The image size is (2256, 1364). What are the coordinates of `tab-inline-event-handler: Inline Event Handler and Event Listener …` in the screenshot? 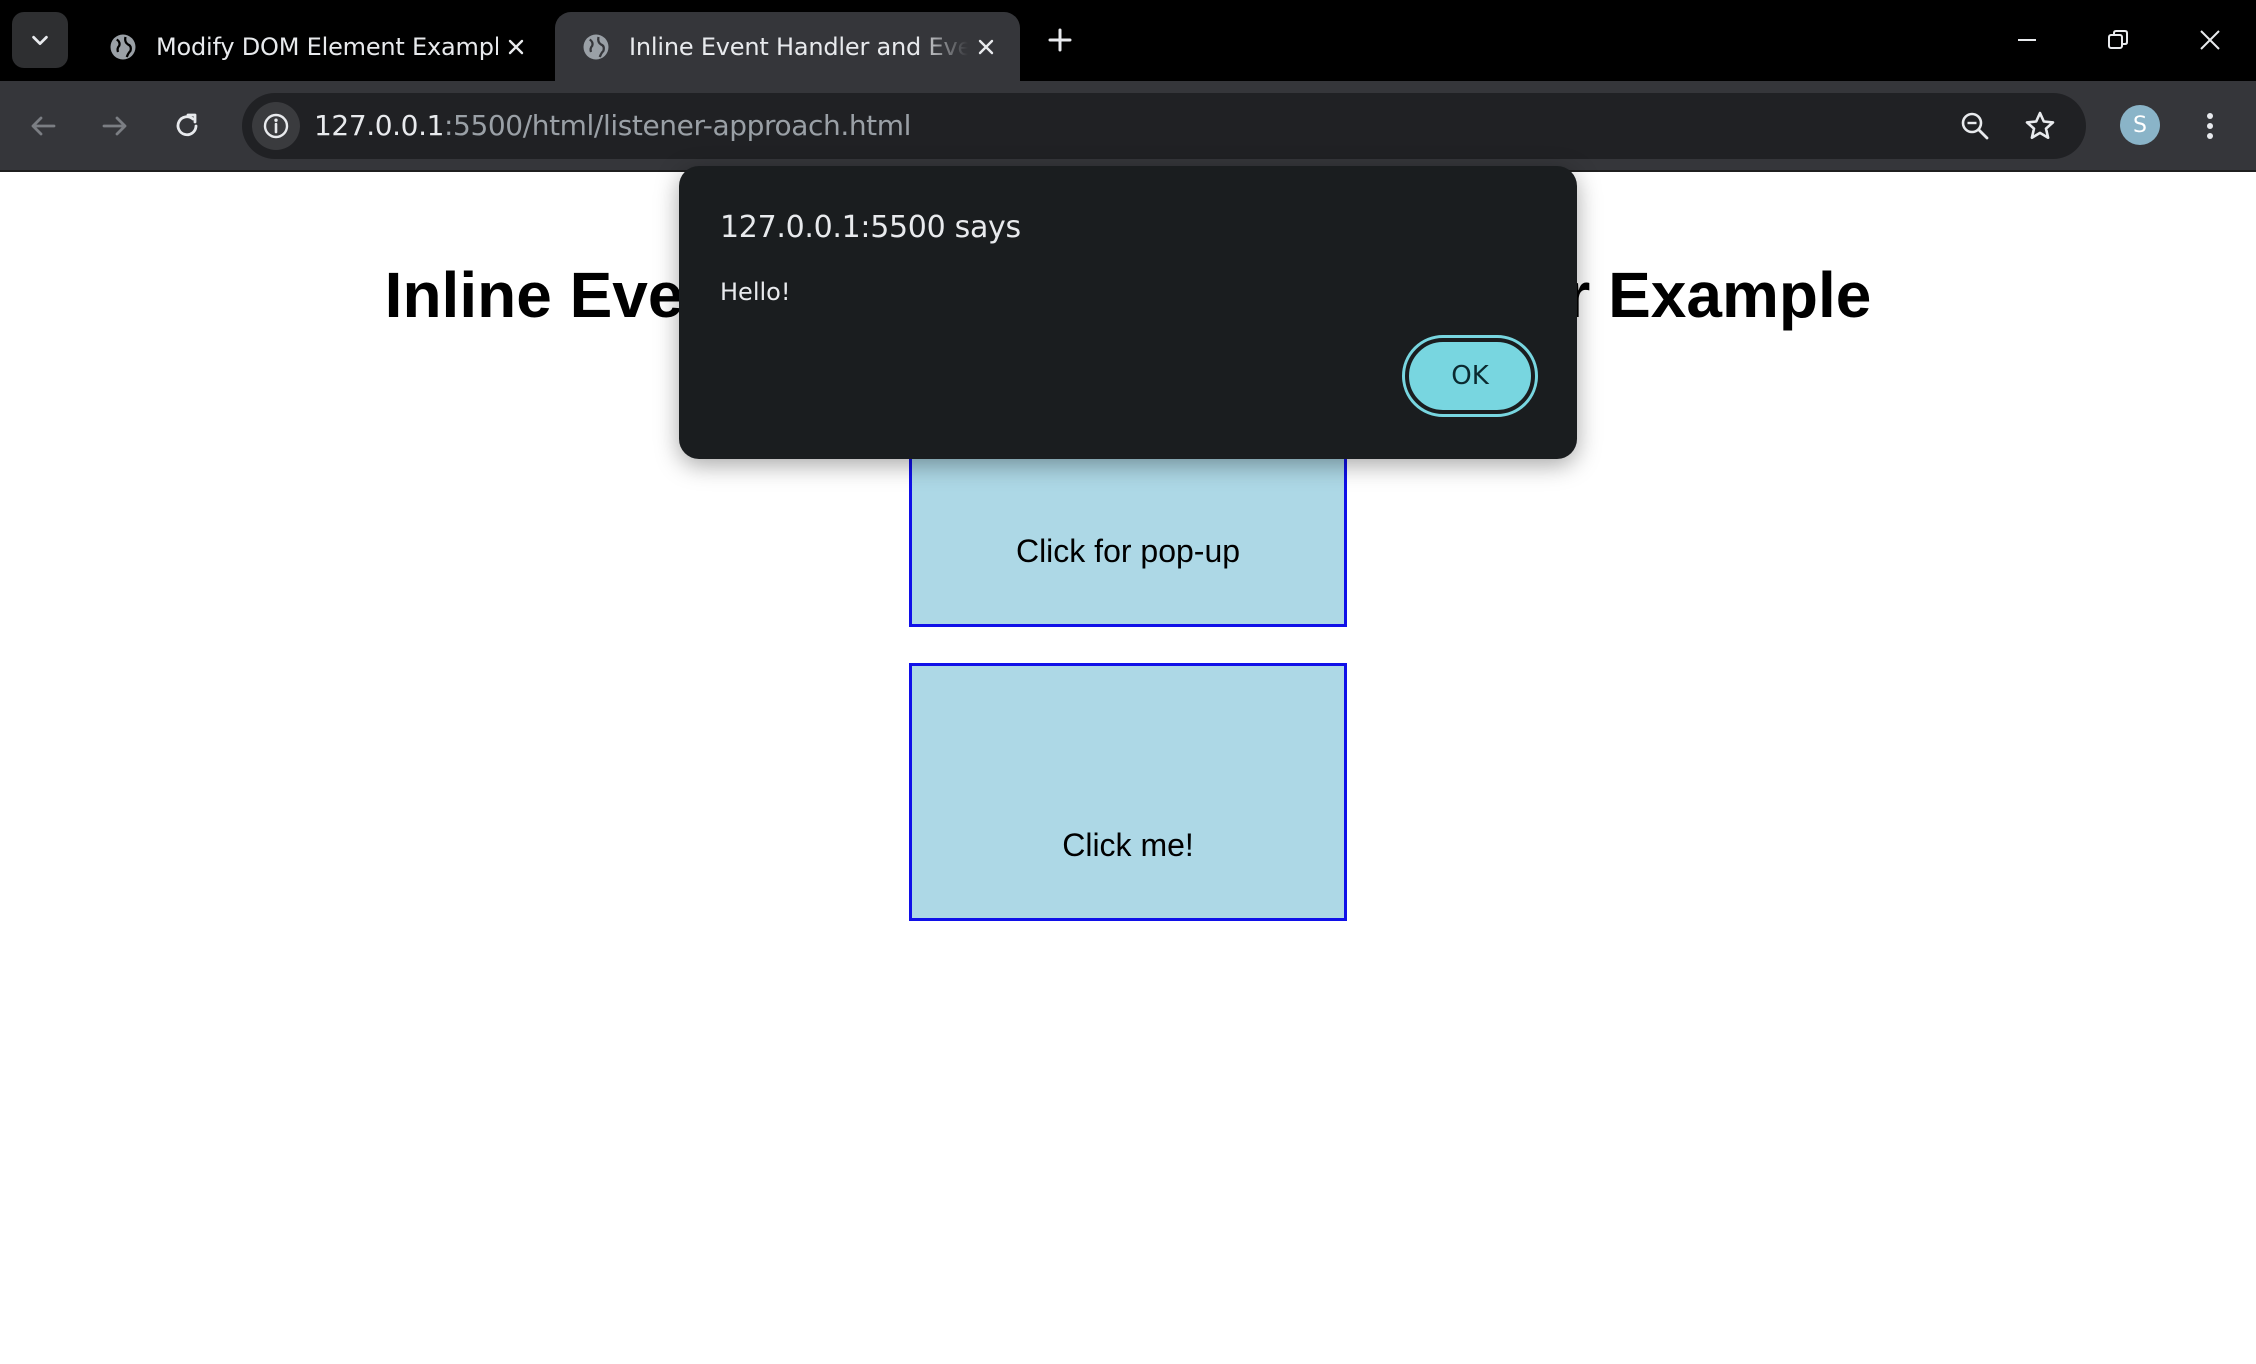 It's located at (787, 46).